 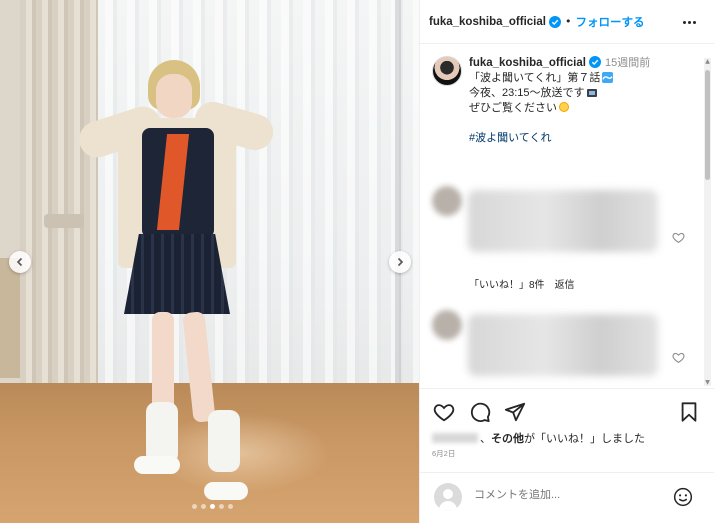 What do you see at coordinates (487, 22) in the screenshot?
I see `header-username: fuka_koshiba_official` at bounding box center [487, 22].